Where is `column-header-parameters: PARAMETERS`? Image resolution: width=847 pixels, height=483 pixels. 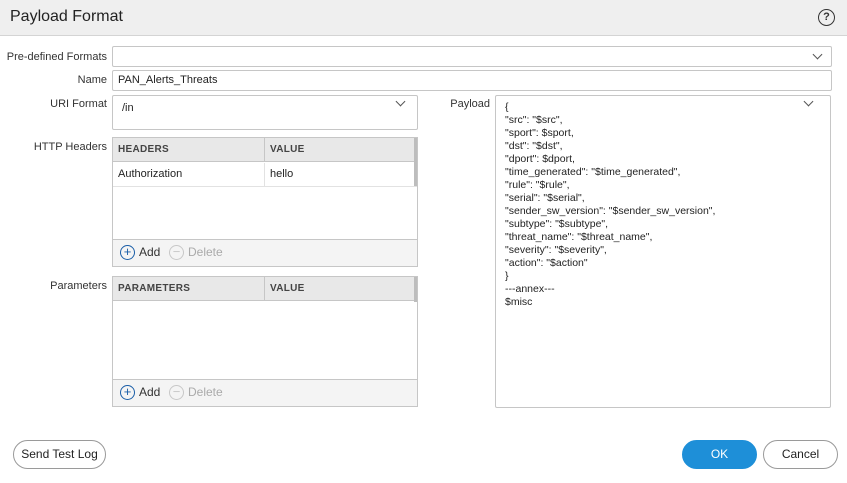 column-header-parameters: PARAMETERS is located at coordinates (188, 289).